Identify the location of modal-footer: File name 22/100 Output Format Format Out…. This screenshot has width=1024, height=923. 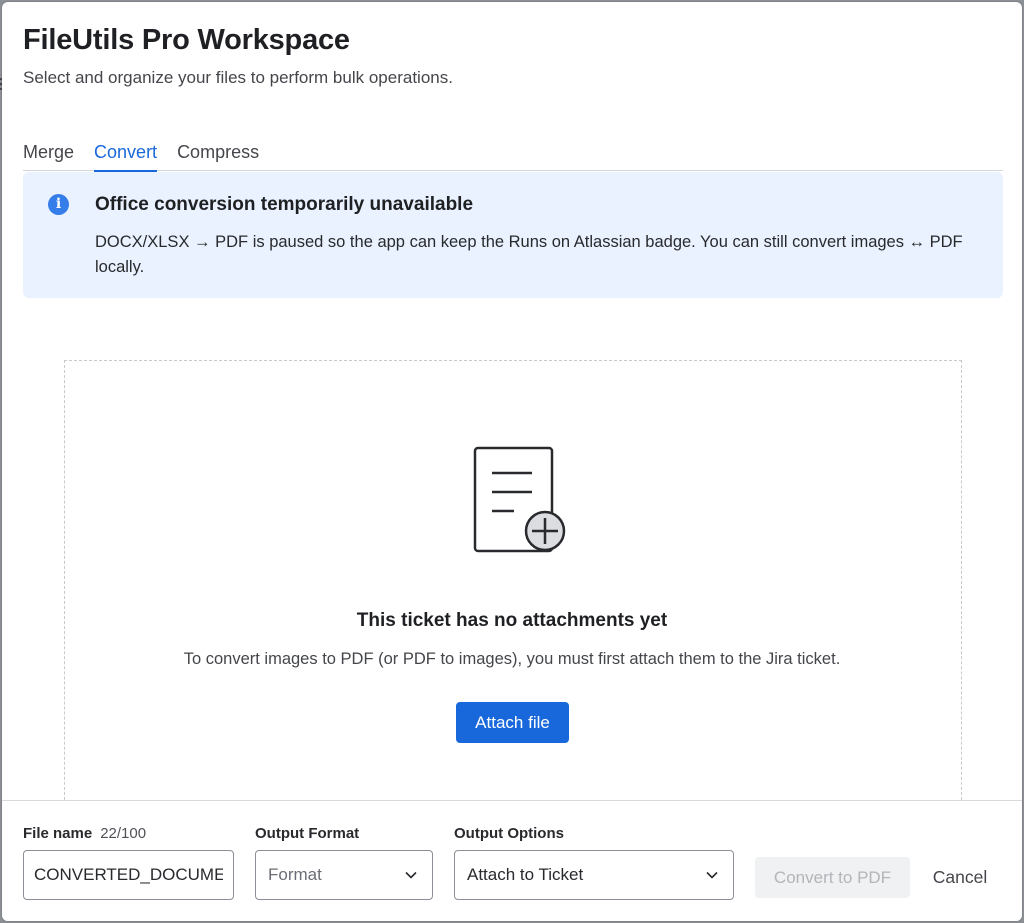
(512, 860).